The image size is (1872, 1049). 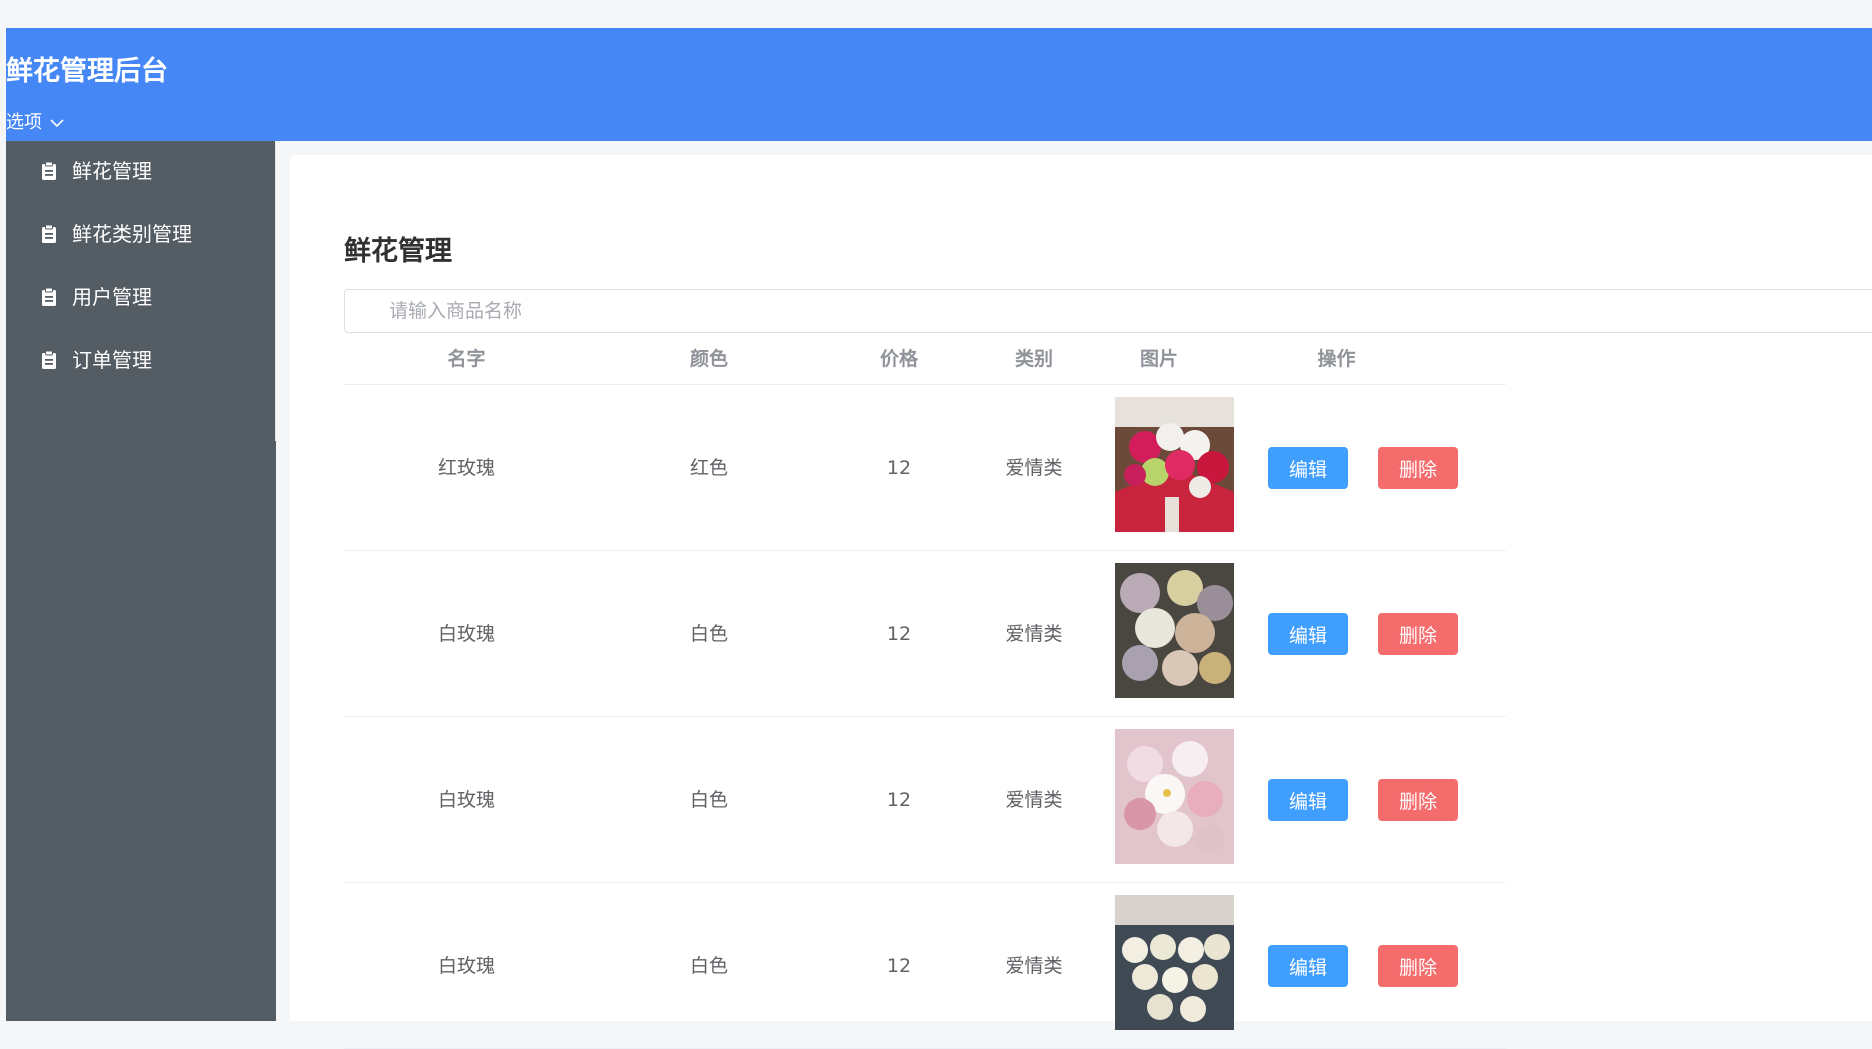 I want to click on cell-name: 红玫瑰, so click(x=466, y=468).